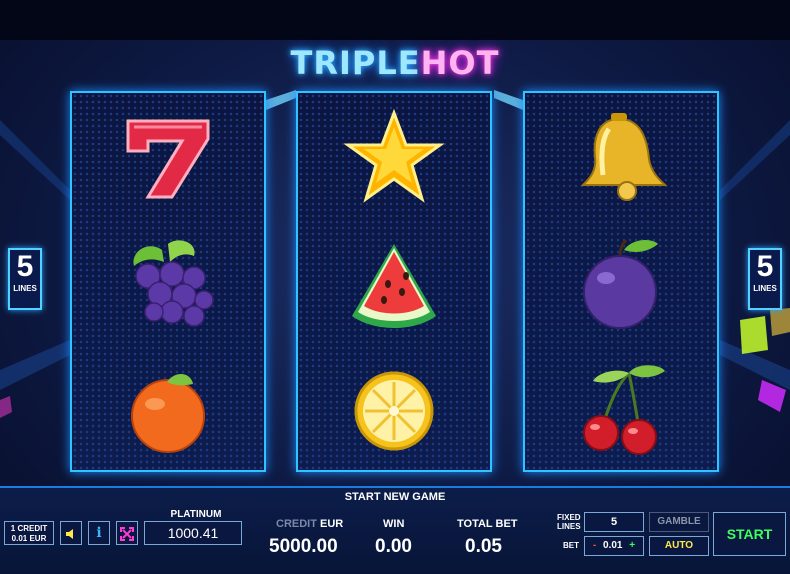 The height and width of the screenshot is (574, 790). I want to click on bet-stepper: - 0.01 +, so click(614, 546).